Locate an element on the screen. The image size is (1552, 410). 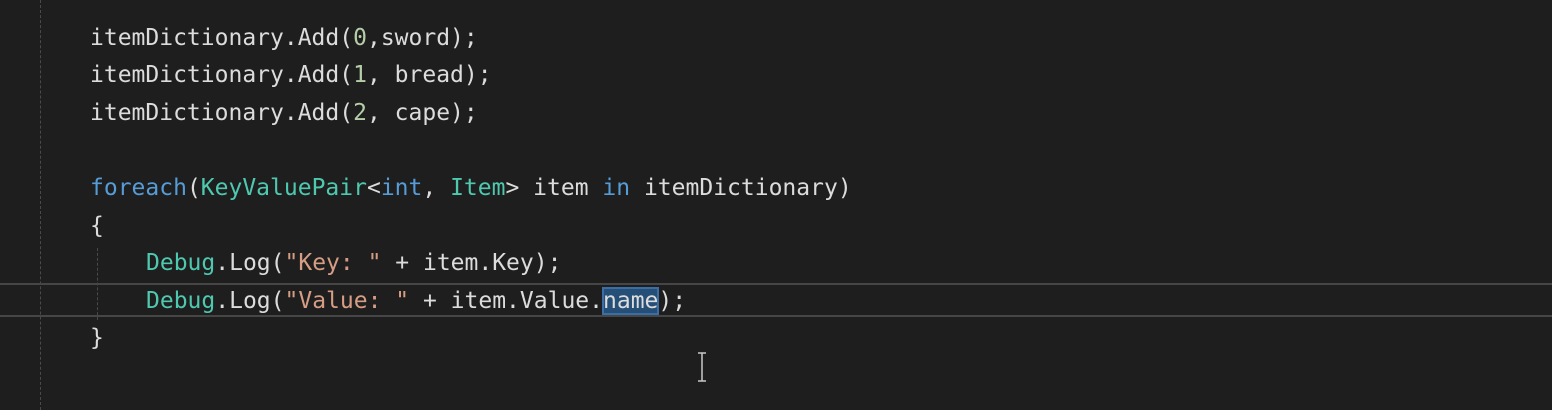
code-token-string: "Value: " is located at coordinates (347, 301).